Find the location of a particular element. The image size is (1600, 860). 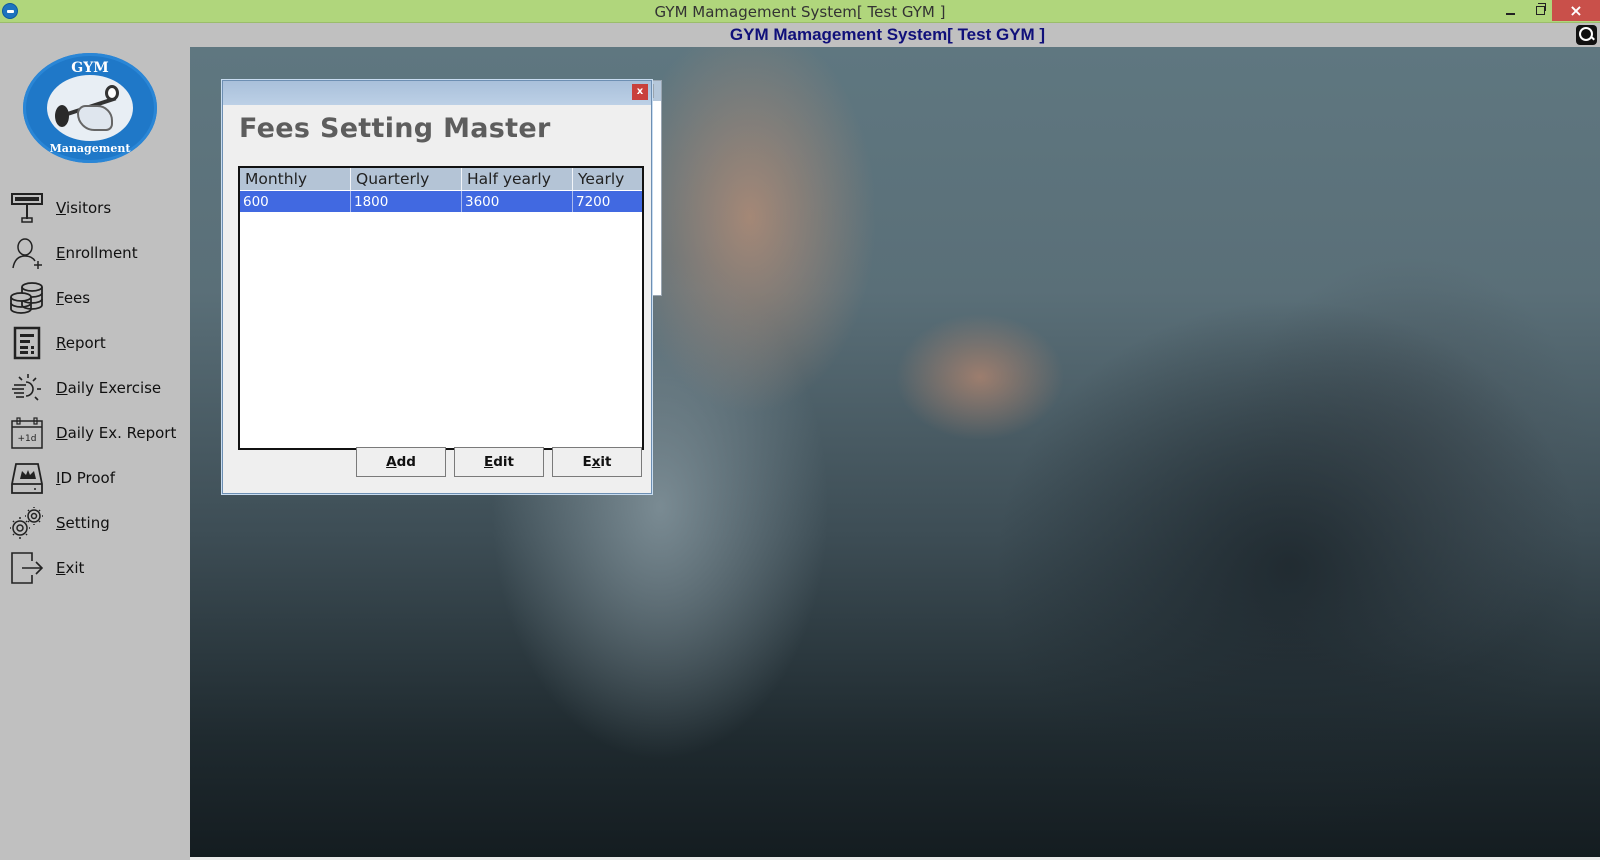

app-header: GYM Mamagement System[ Test GYM ] is located at coordinates (800, 35).